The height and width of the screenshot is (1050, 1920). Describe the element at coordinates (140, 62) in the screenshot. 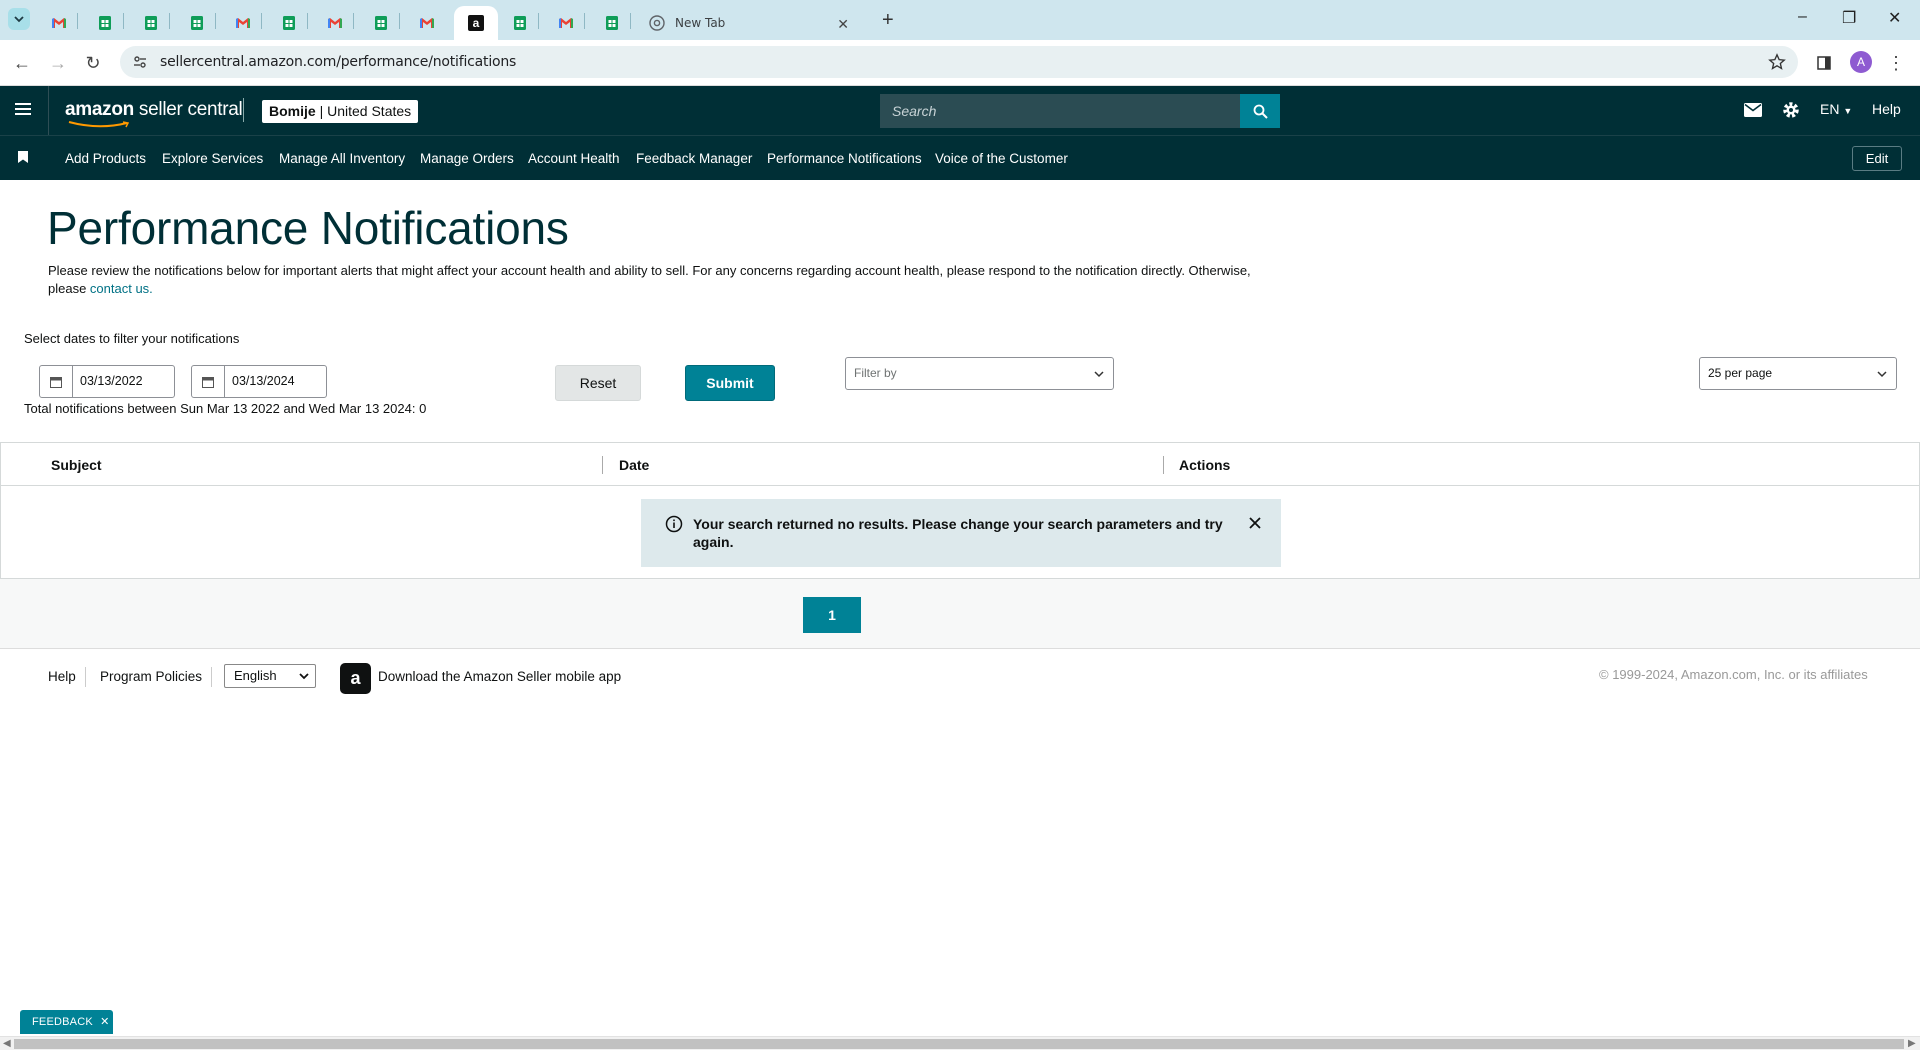

I see `site-settings-icon` at that location.